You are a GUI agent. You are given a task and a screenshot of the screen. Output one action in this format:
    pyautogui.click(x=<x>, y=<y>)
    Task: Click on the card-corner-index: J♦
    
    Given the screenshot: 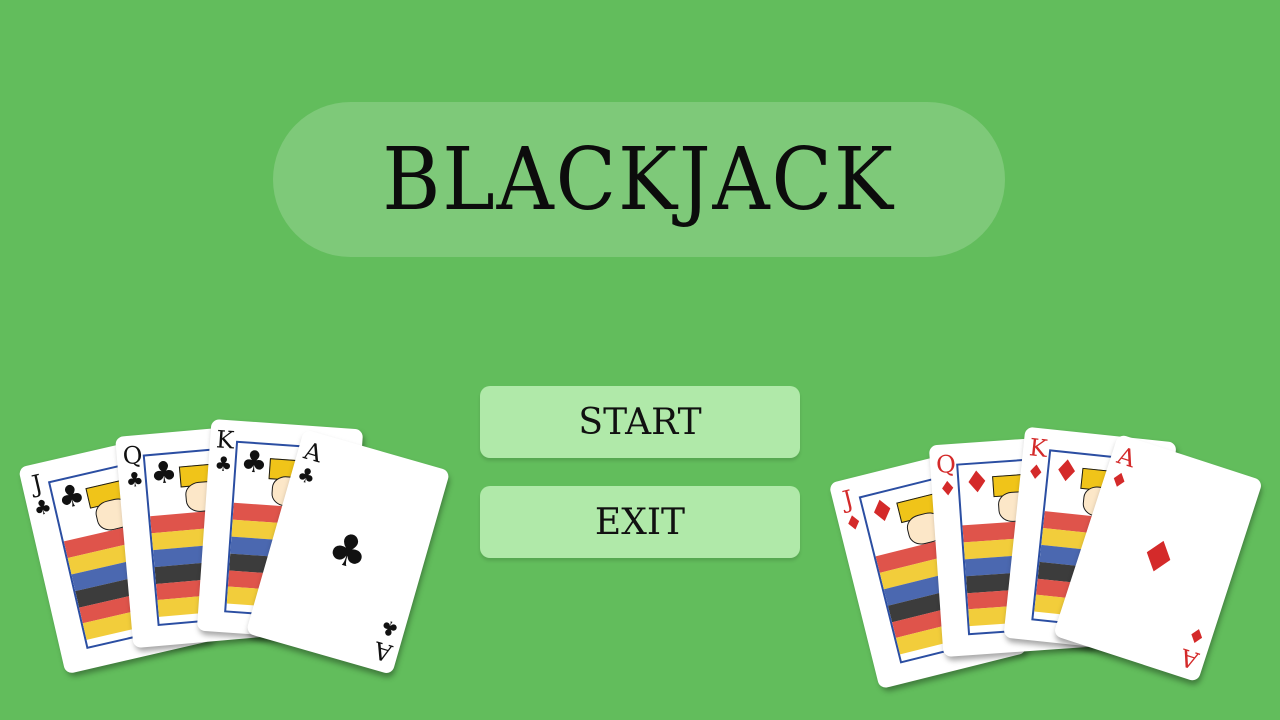 What is the action you would take?
    pyautogui.click(x=851, y=510)
    